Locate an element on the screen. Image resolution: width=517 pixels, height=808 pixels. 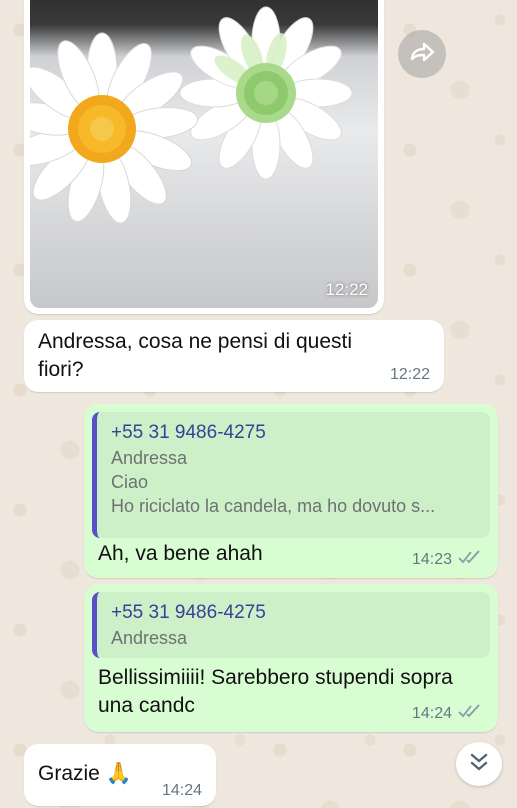
message-time: 14:23 is located at coordinates (431, 559).